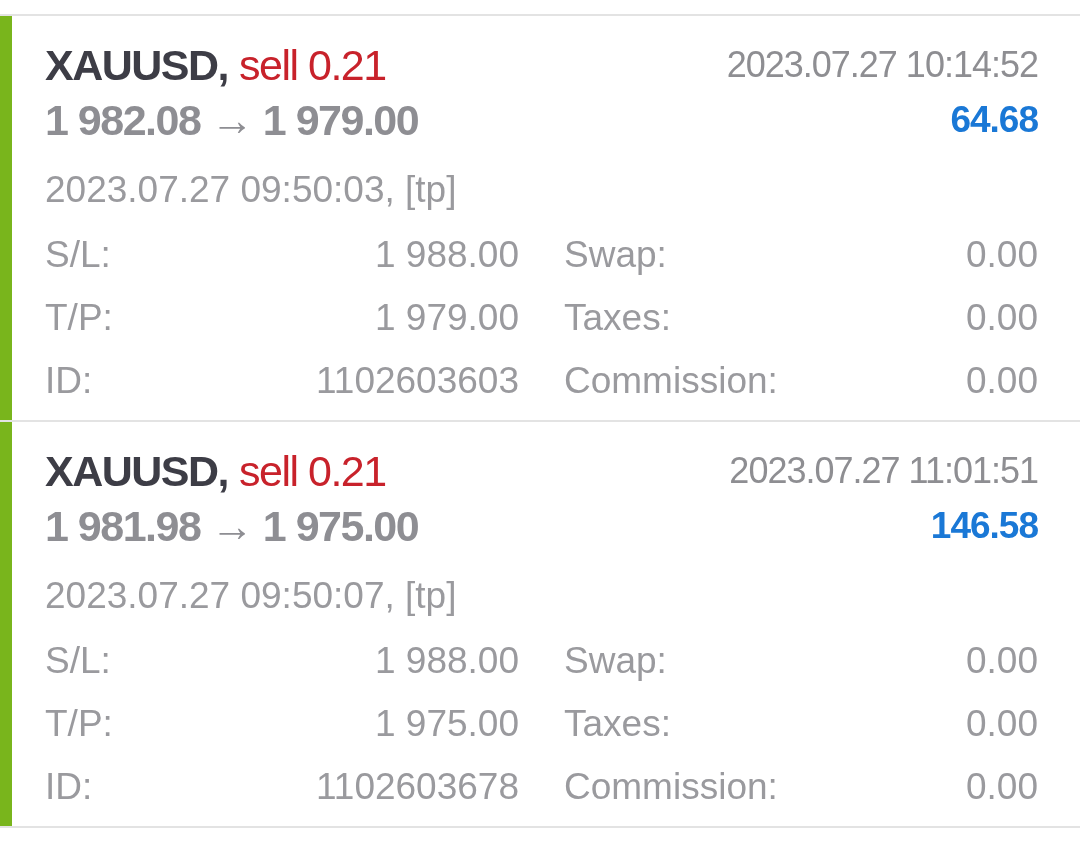 The width and height of the screenshot is (1080, 841). What do you see at coordinates (446, 723) in the screenshot?
I see `detail-value: 1 975.00` at bounding box center [446, 723].